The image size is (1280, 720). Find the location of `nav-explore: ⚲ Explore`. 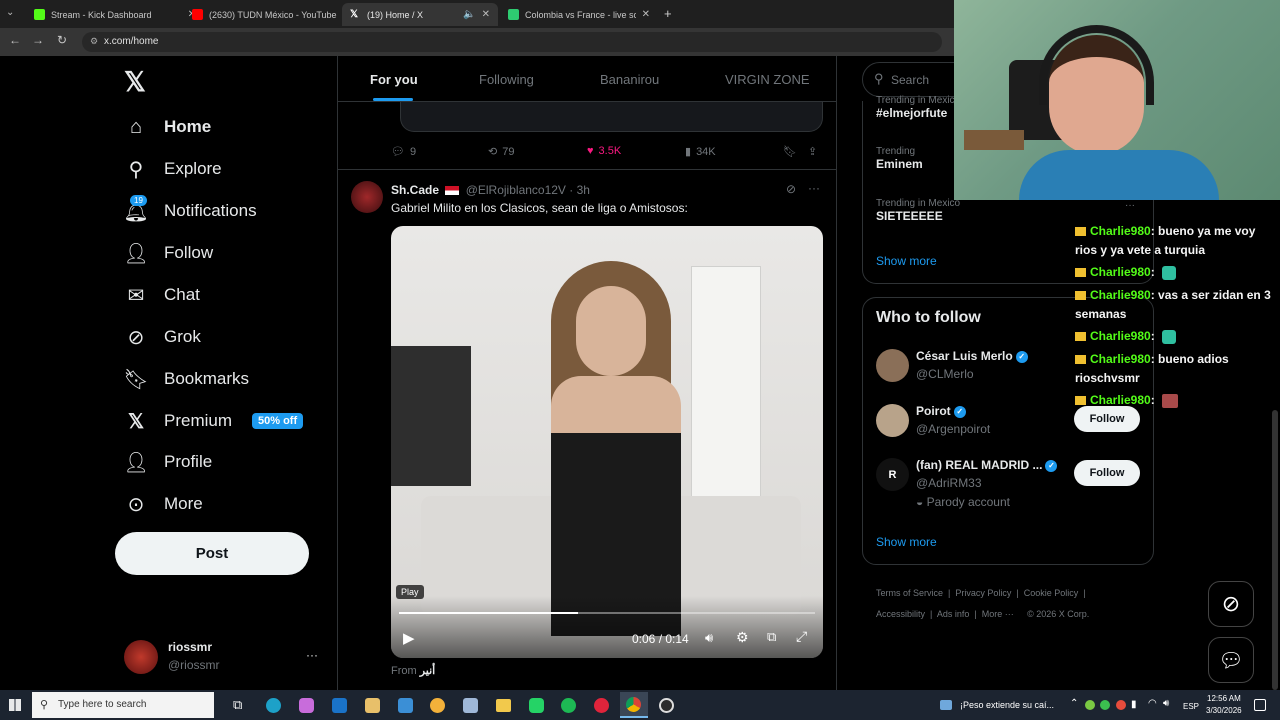

nav-explore: ⚲ Explore is located at coordinates (173, 169).